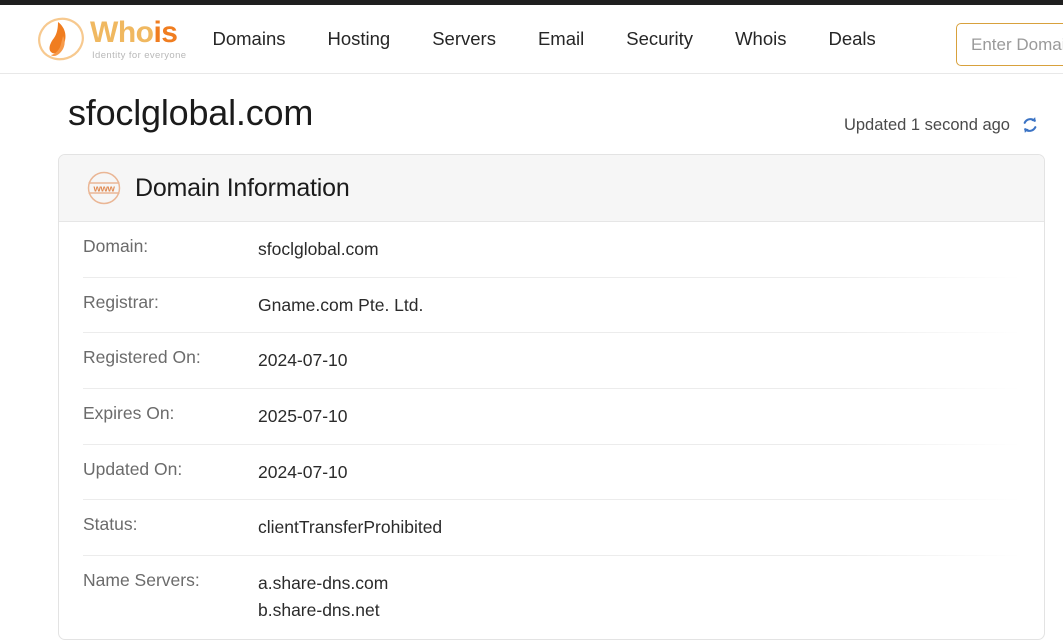 The image size is (1063, 640). What do you see at coordinates (358, 39) in the screenshot?
I see `nav-hosting: Hosting` at bounding box center [358, 39].